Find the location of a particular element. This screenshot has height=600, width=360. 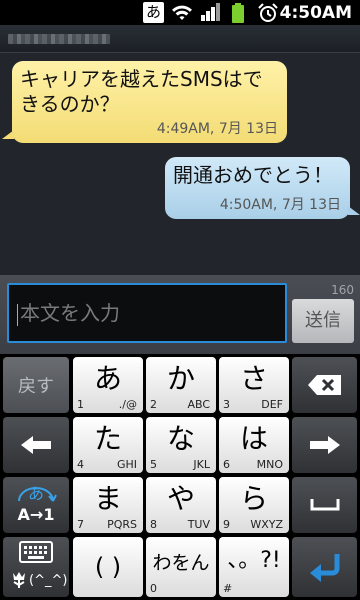

key-a: あ 1 ./@ is located at coordinates (108, 385).